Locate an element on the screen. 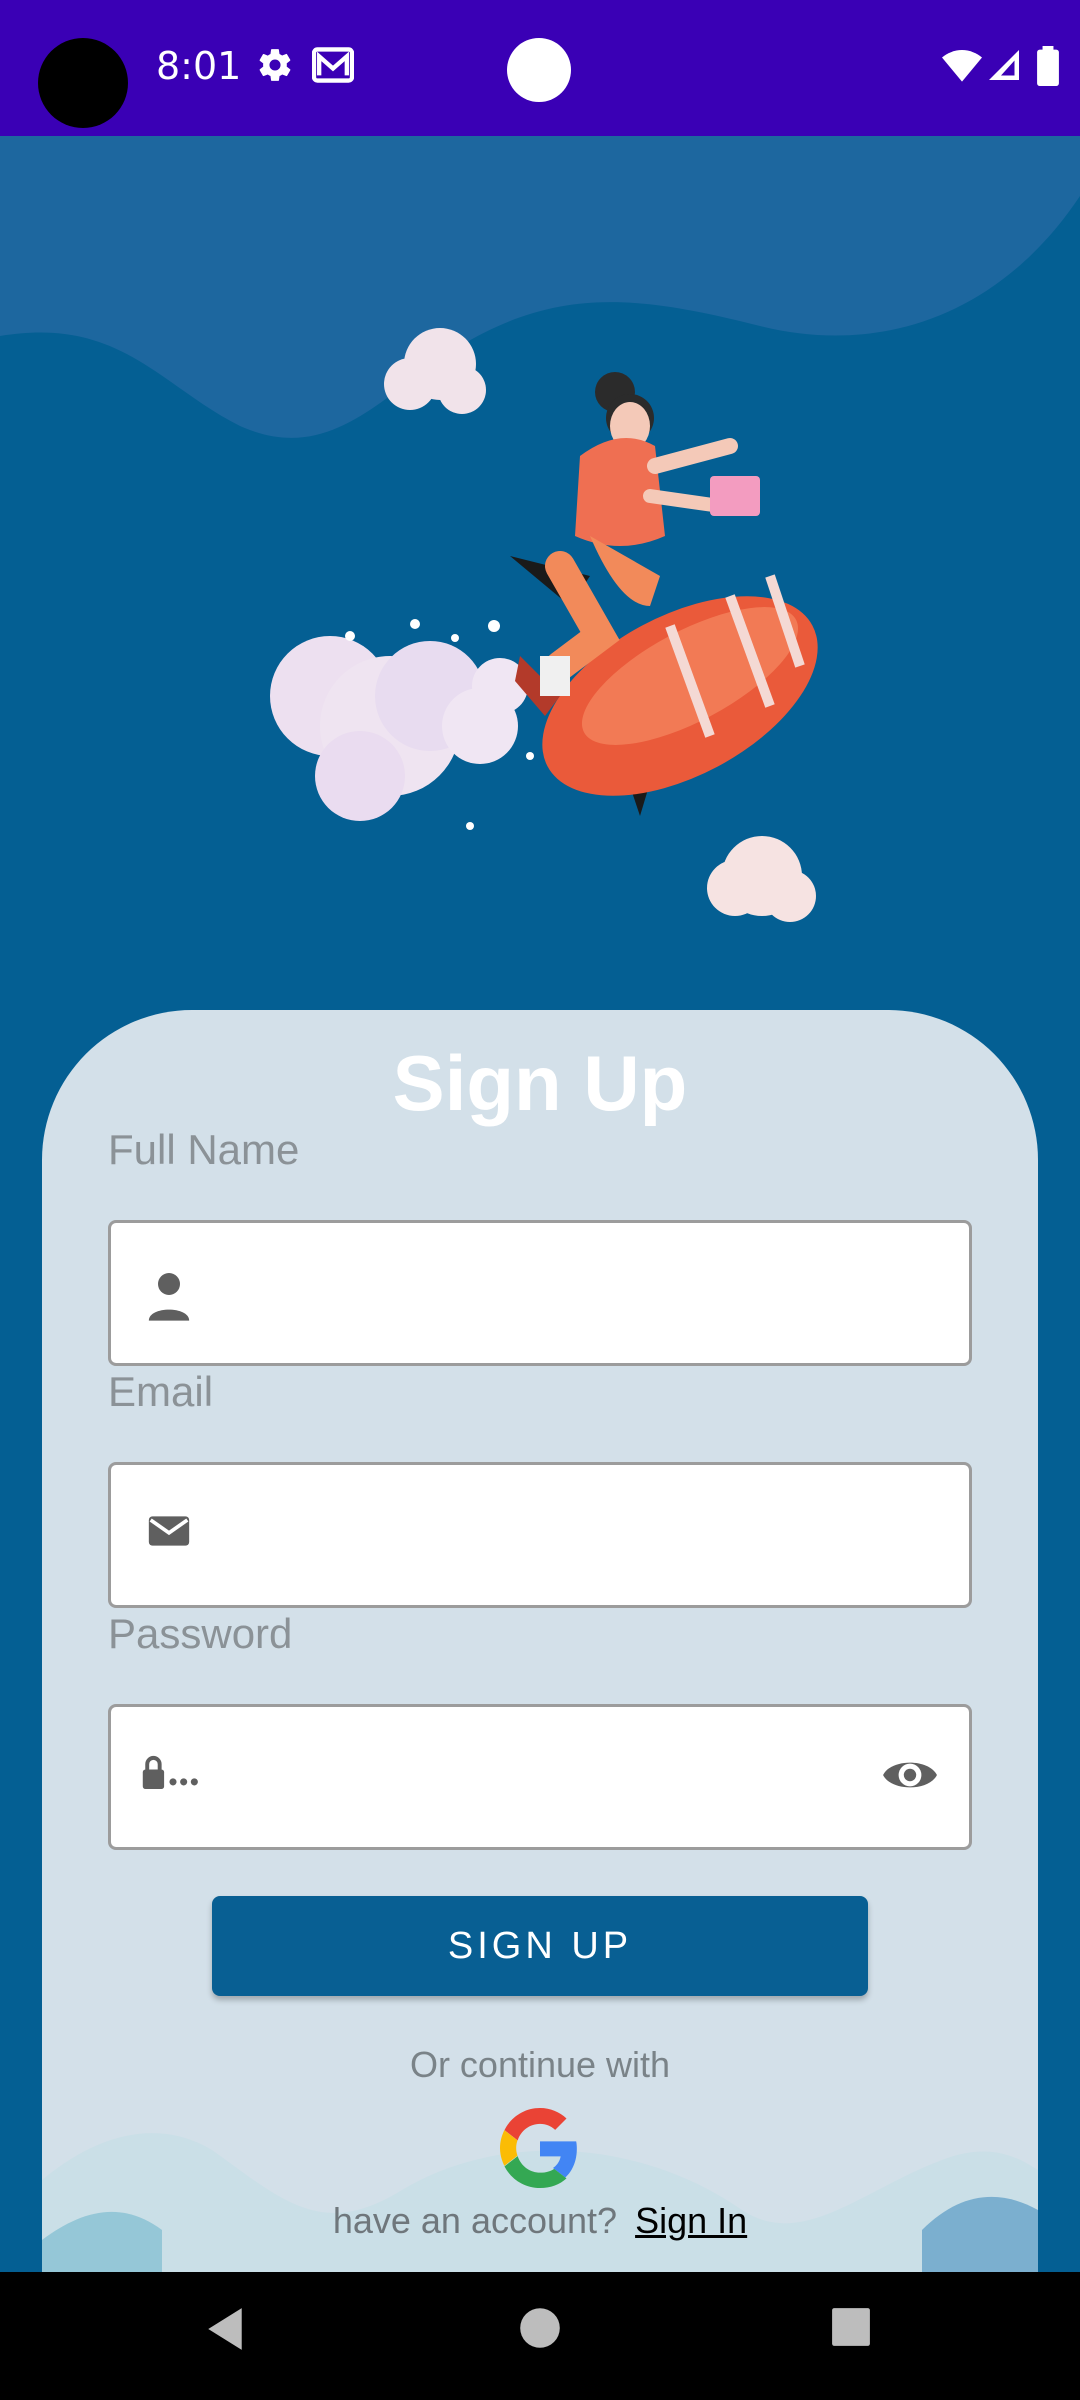 This screenshot has height=2400, width=1080. full-name-input is located at coordinates (551, 1293).